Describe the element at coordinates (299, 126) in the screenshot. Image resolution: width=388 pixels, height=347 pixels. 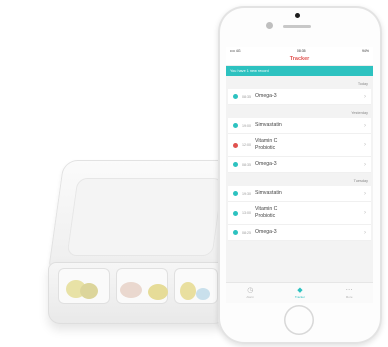
I see `medication-row: 19:00 Simvastatin ›` at that location.